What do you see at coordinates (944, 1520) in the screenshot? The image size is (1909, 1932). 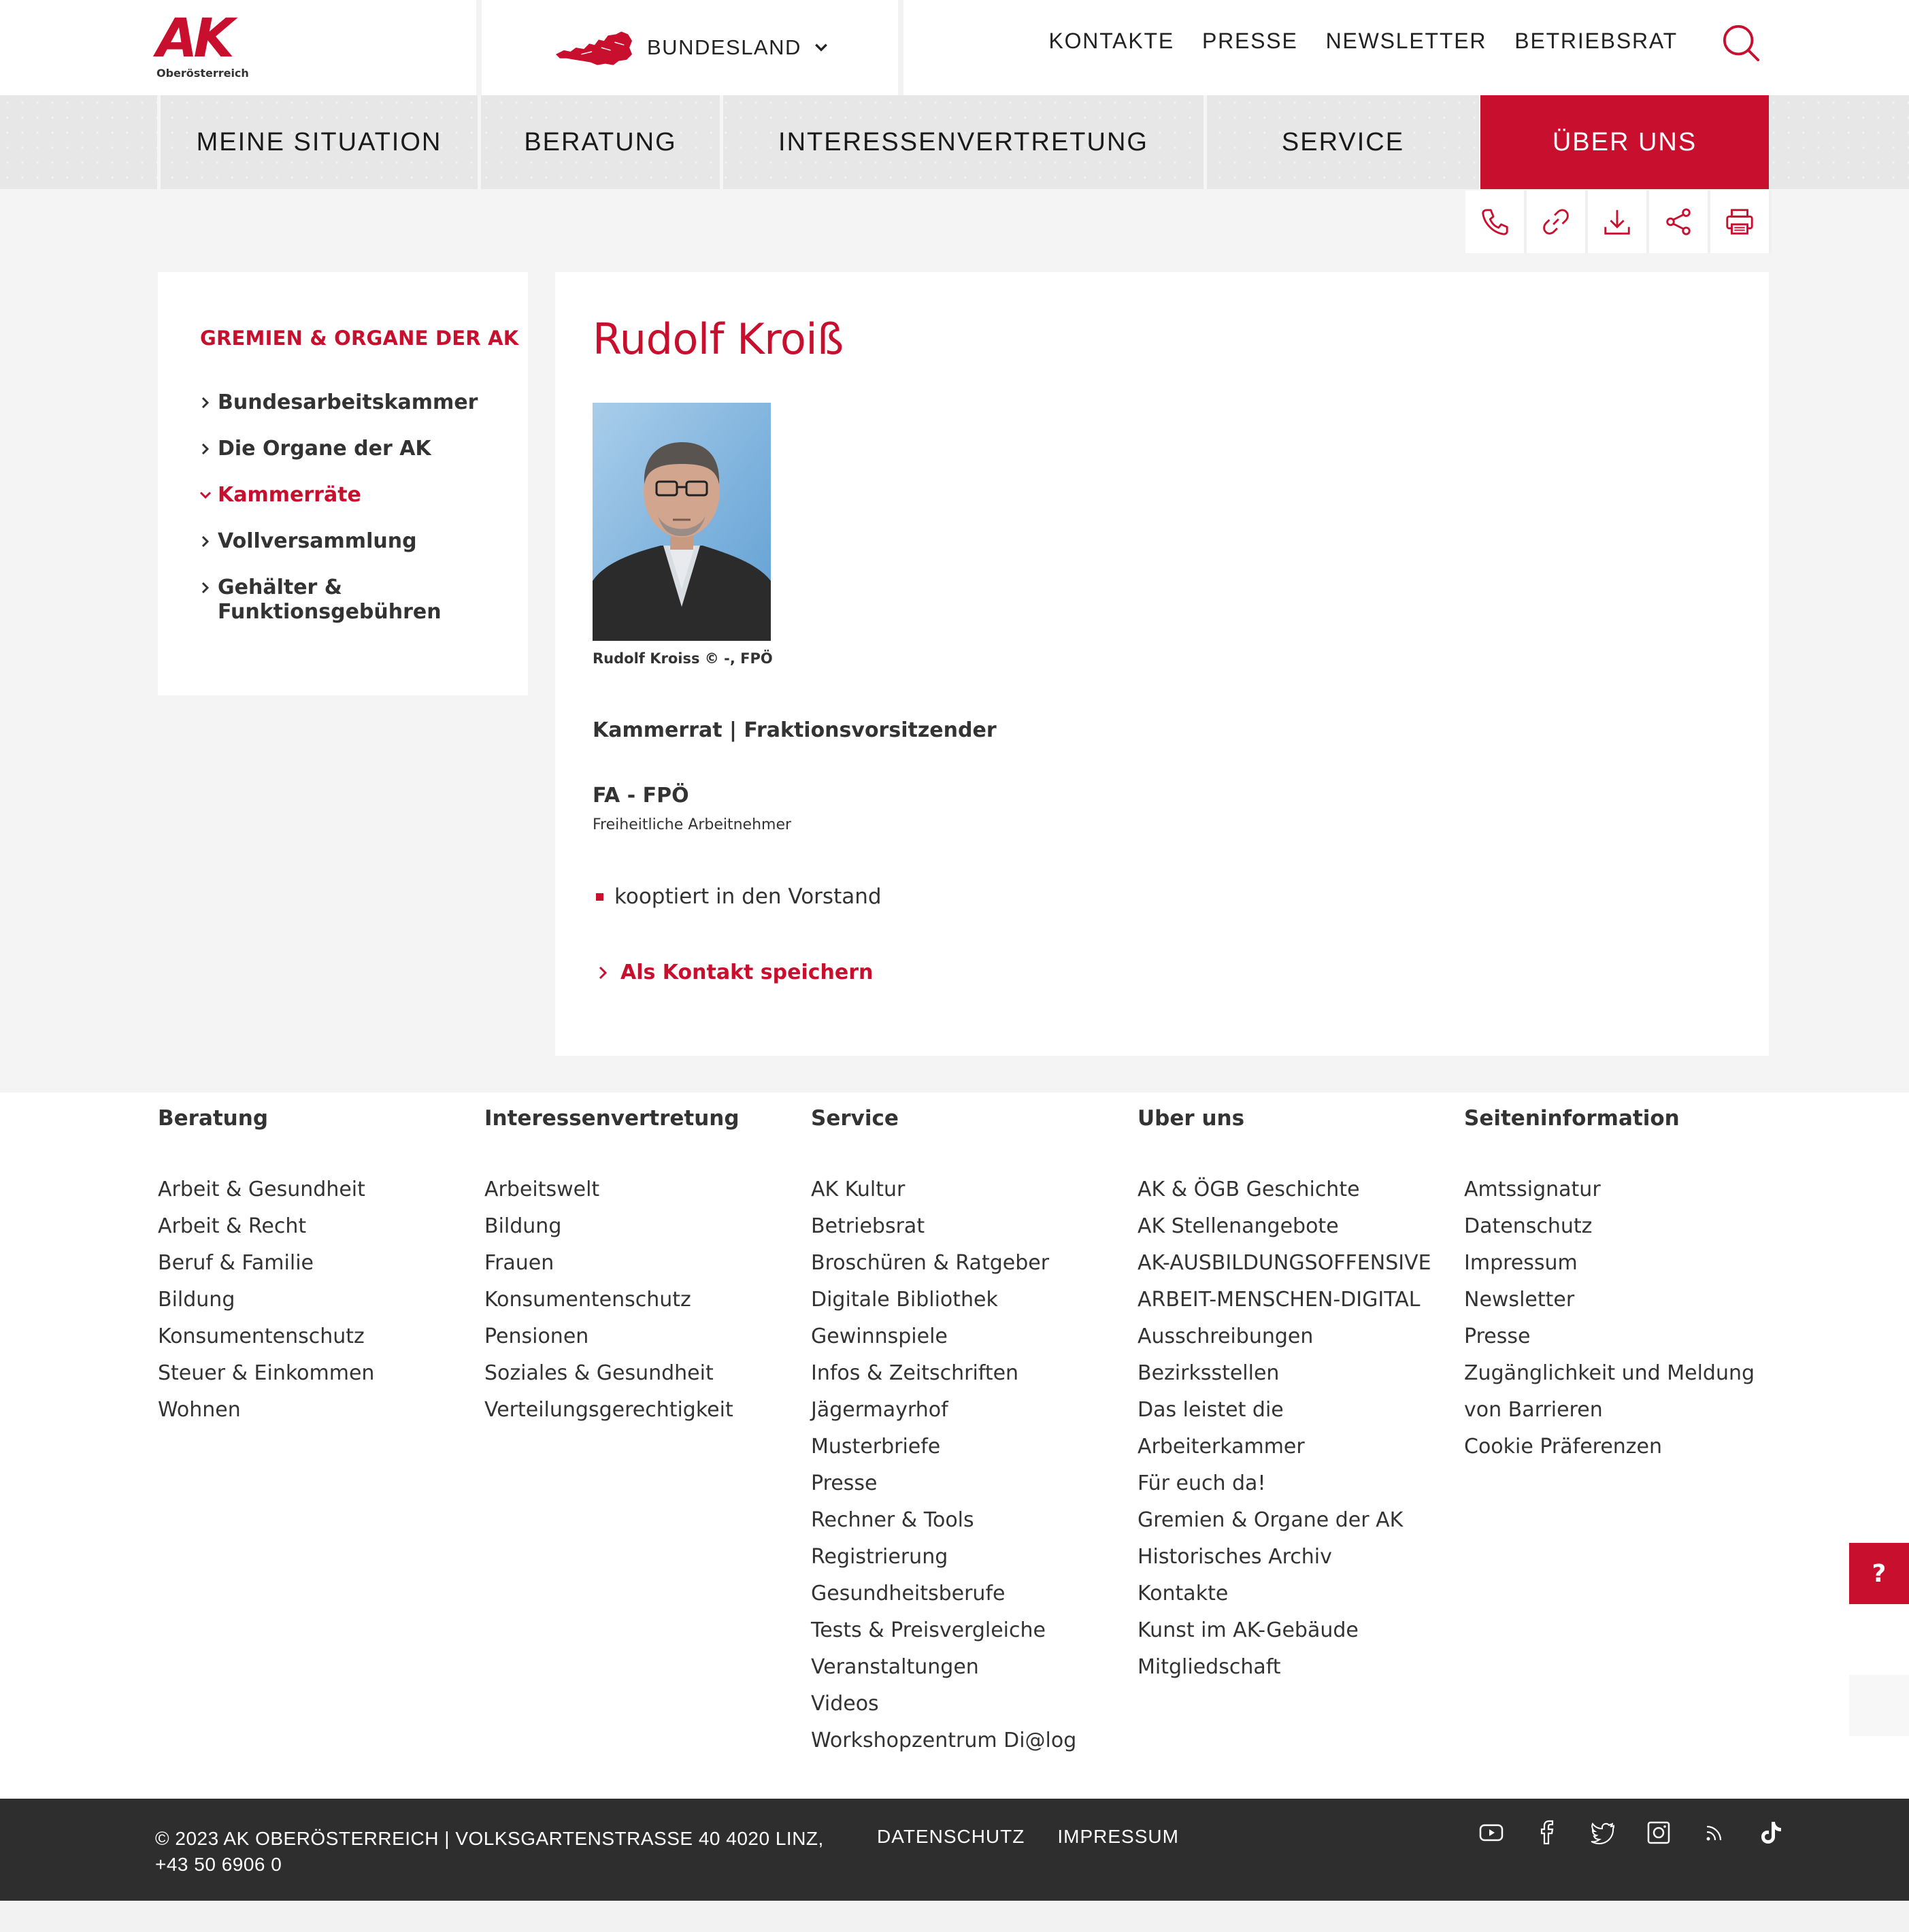 I see `footer-link: Rechner & Tools` at bounding box center [944, 1520].